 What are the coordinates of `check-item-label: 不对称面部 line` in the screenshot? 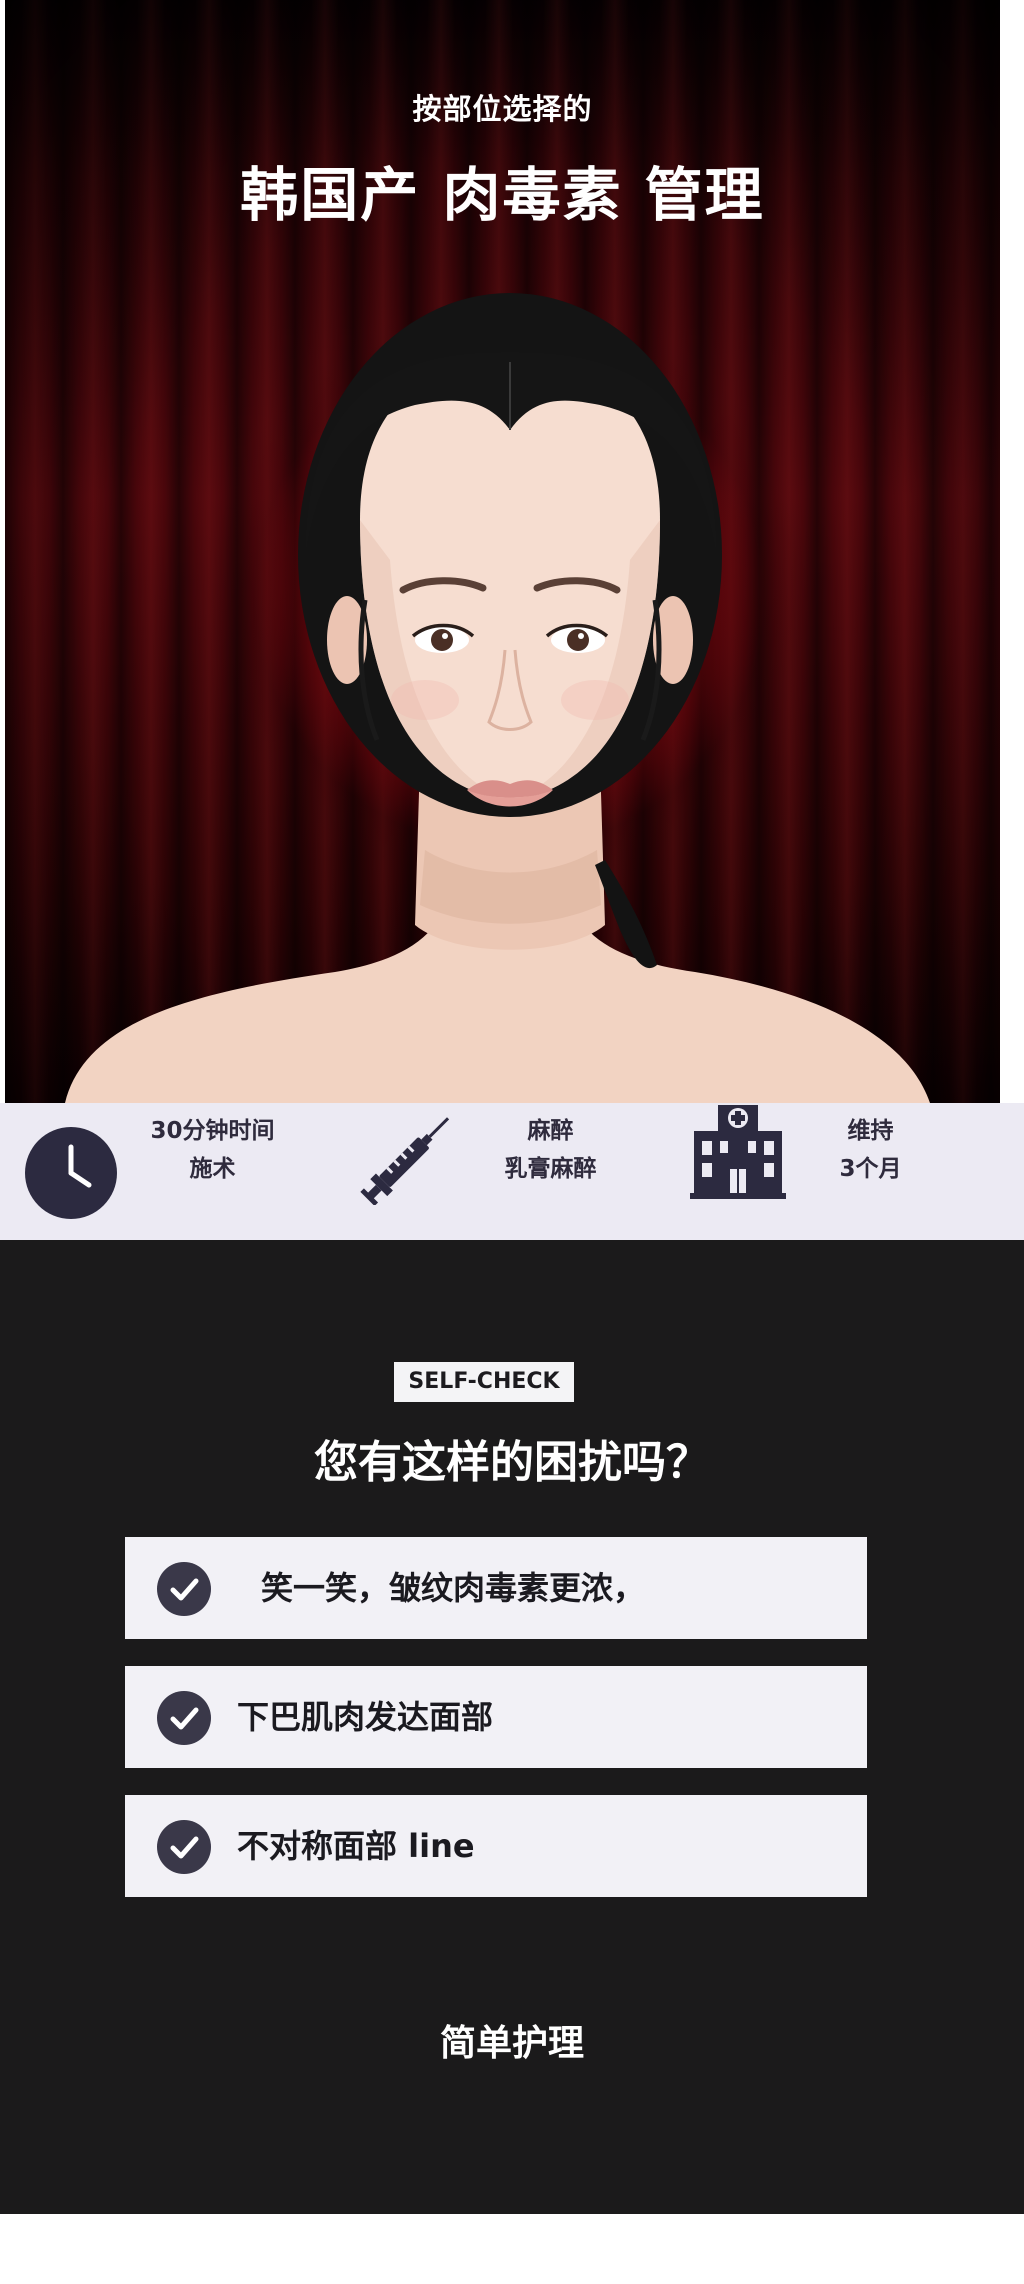 It's located at (356, 1846).